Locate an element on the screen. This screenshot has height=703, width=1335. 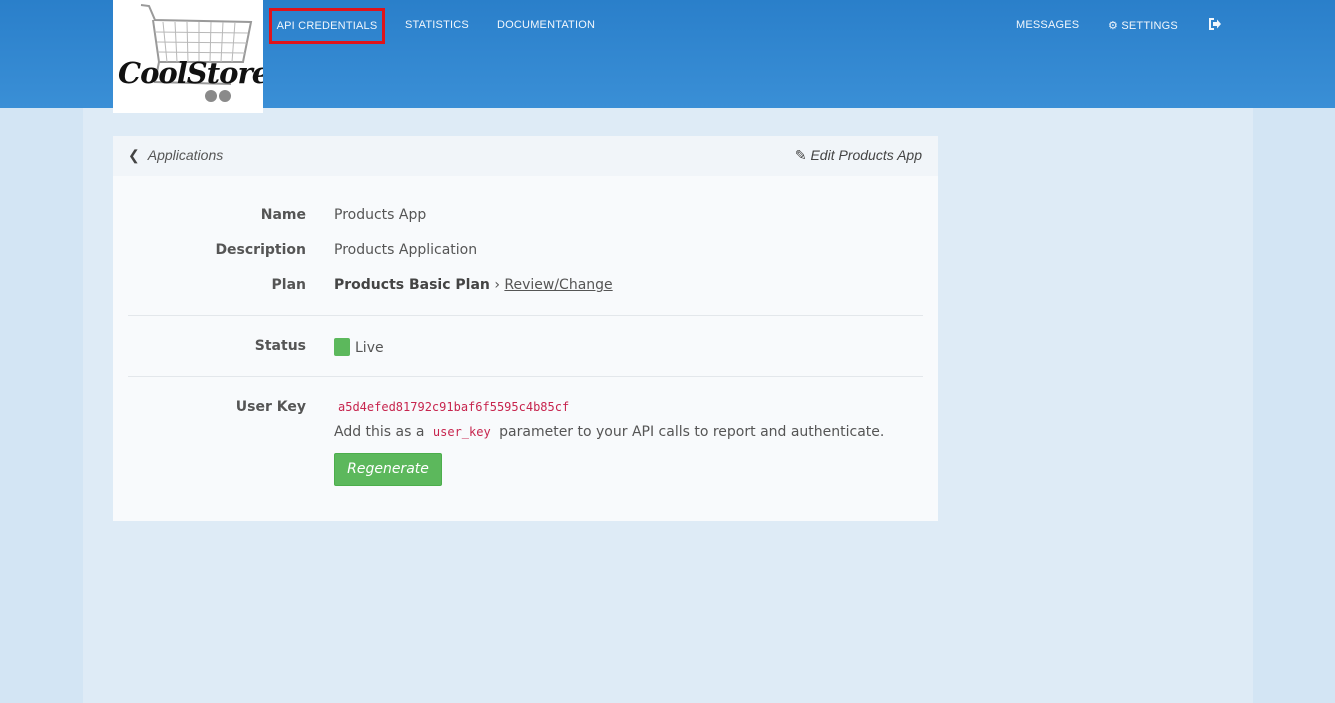
status-value: Live is located at coordinates (369, 348).